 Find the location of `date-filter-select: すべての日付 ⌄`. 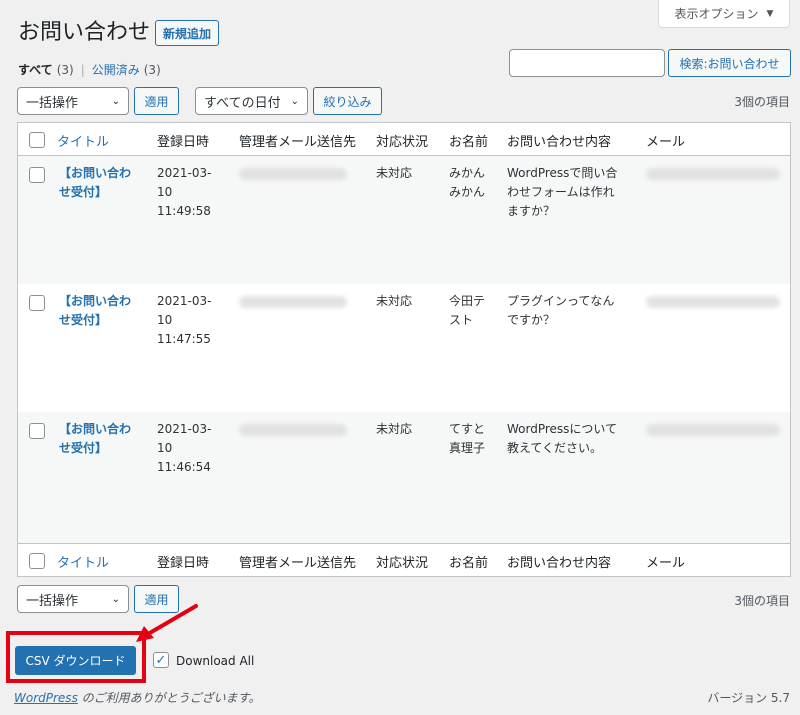

date-filter-select: すべての日付 ⌄ is located at coordinates (251, 101).